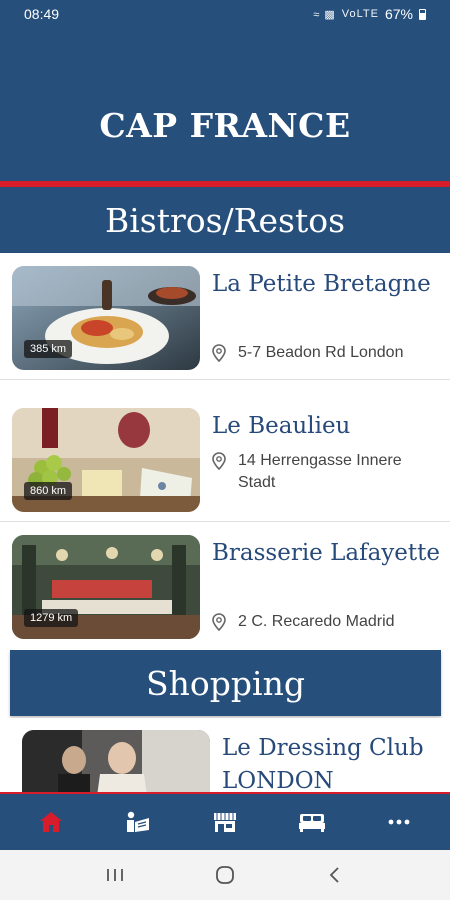 The image size is (450, 900). What do you see at coordinates (106, 587) in the screenshot?
I see `restaurant-photo: 1279 km` at bounding box center [106, 587].